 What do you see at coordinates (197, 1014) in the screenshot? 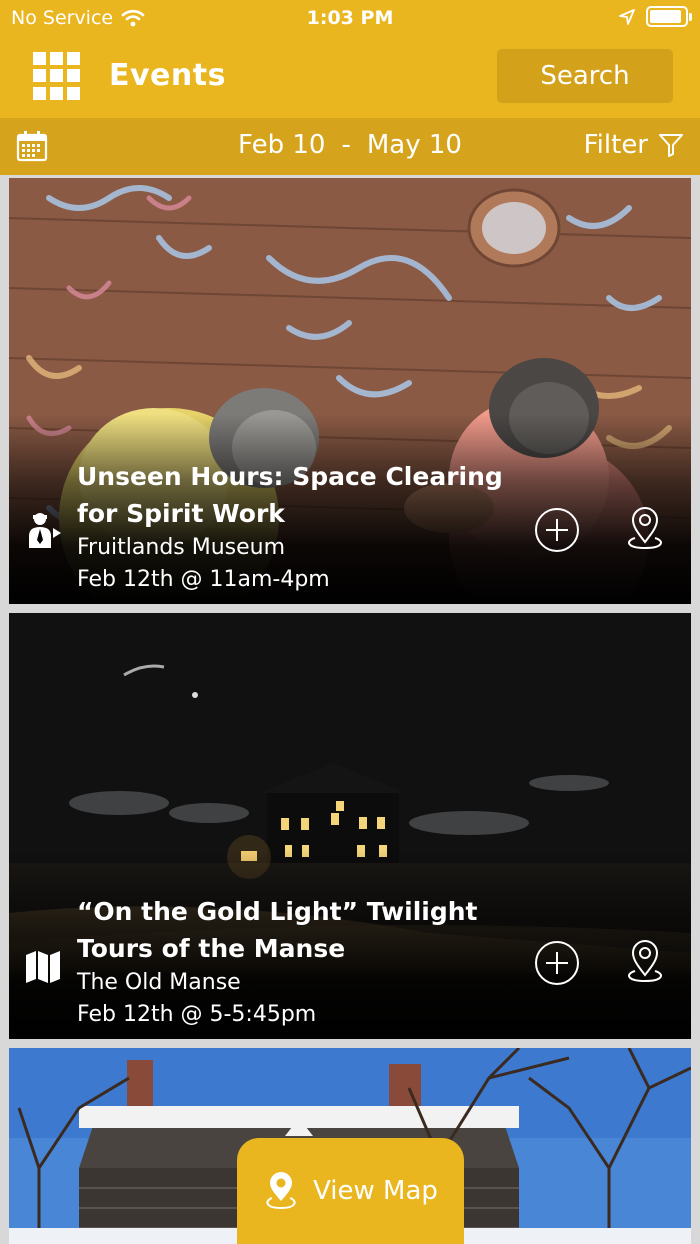
I see `event-date: Feb 12th @ 5-5:45pm` at bounding box center [197, 1014].